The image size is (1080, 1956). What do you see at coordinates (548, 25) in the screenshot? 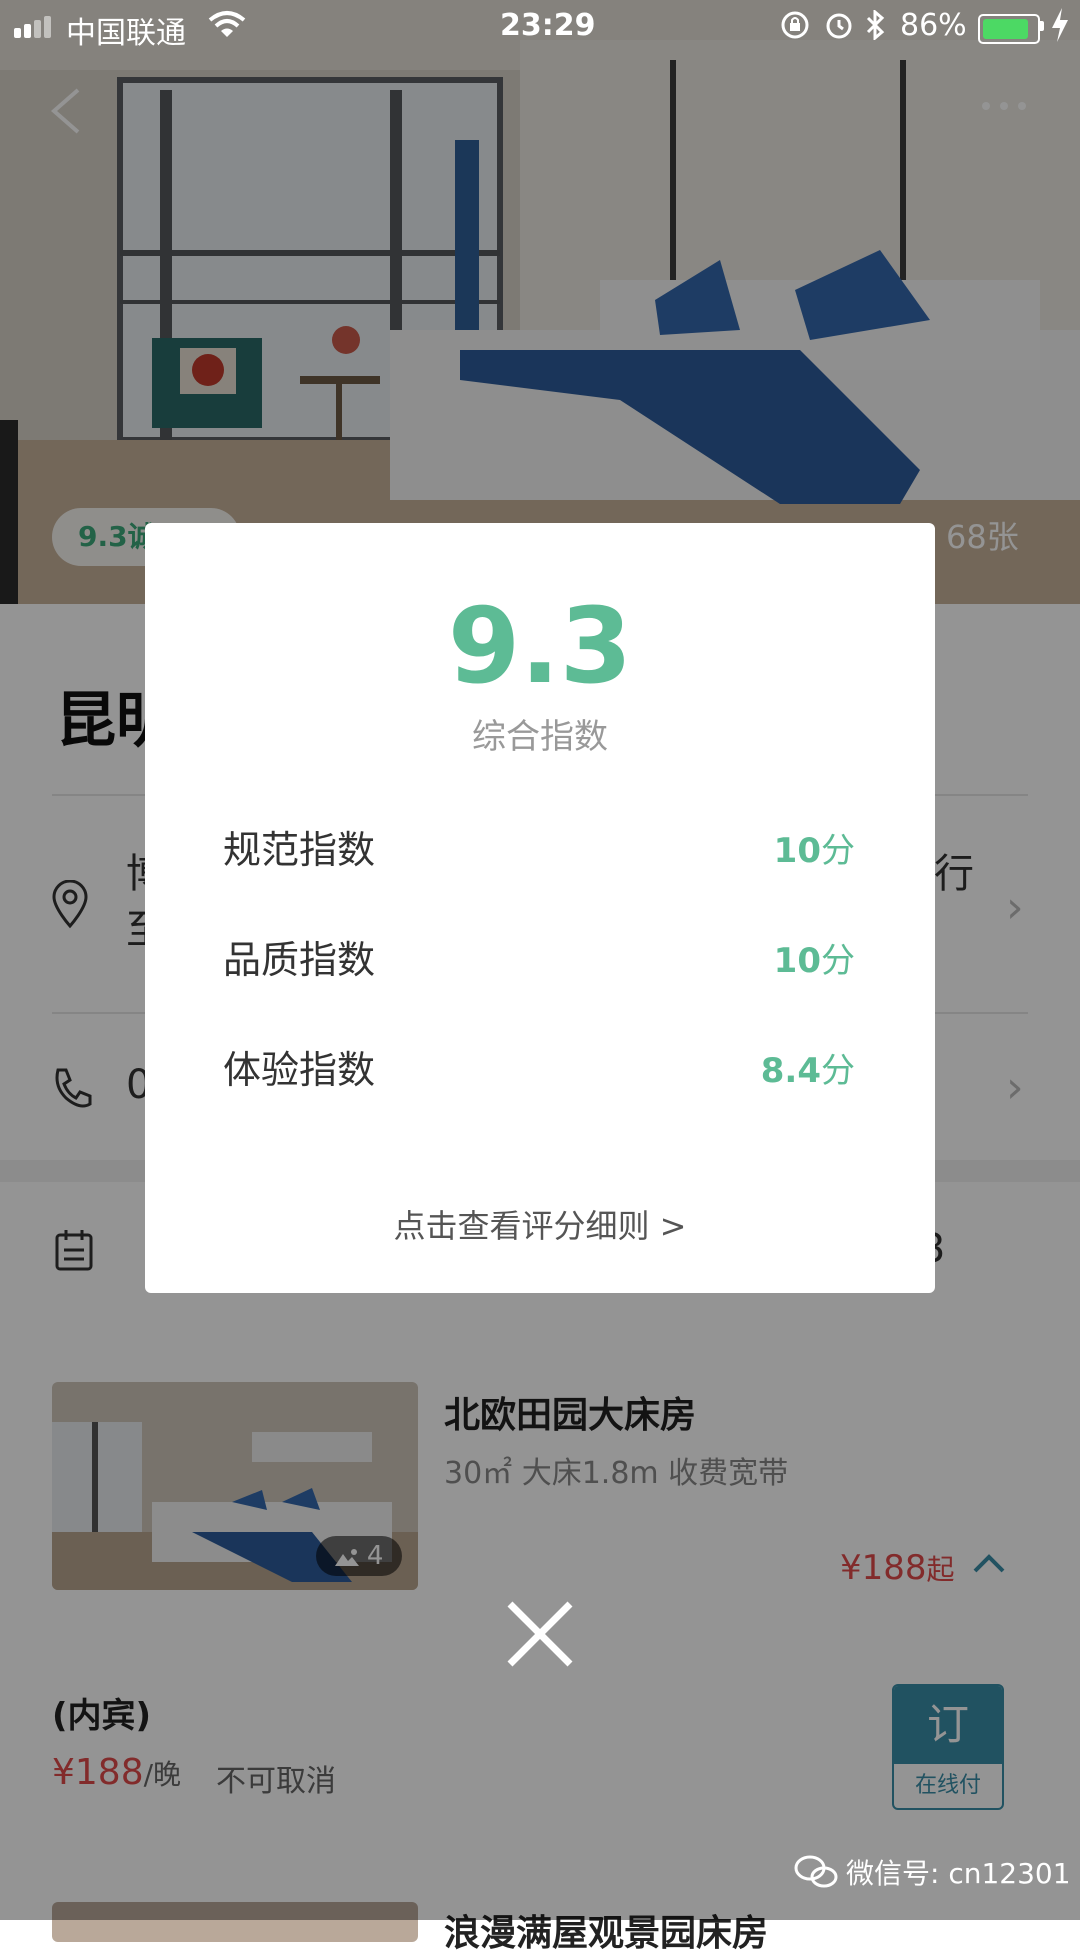
I see `clock: 23:29` at bounding box center [548, 25].